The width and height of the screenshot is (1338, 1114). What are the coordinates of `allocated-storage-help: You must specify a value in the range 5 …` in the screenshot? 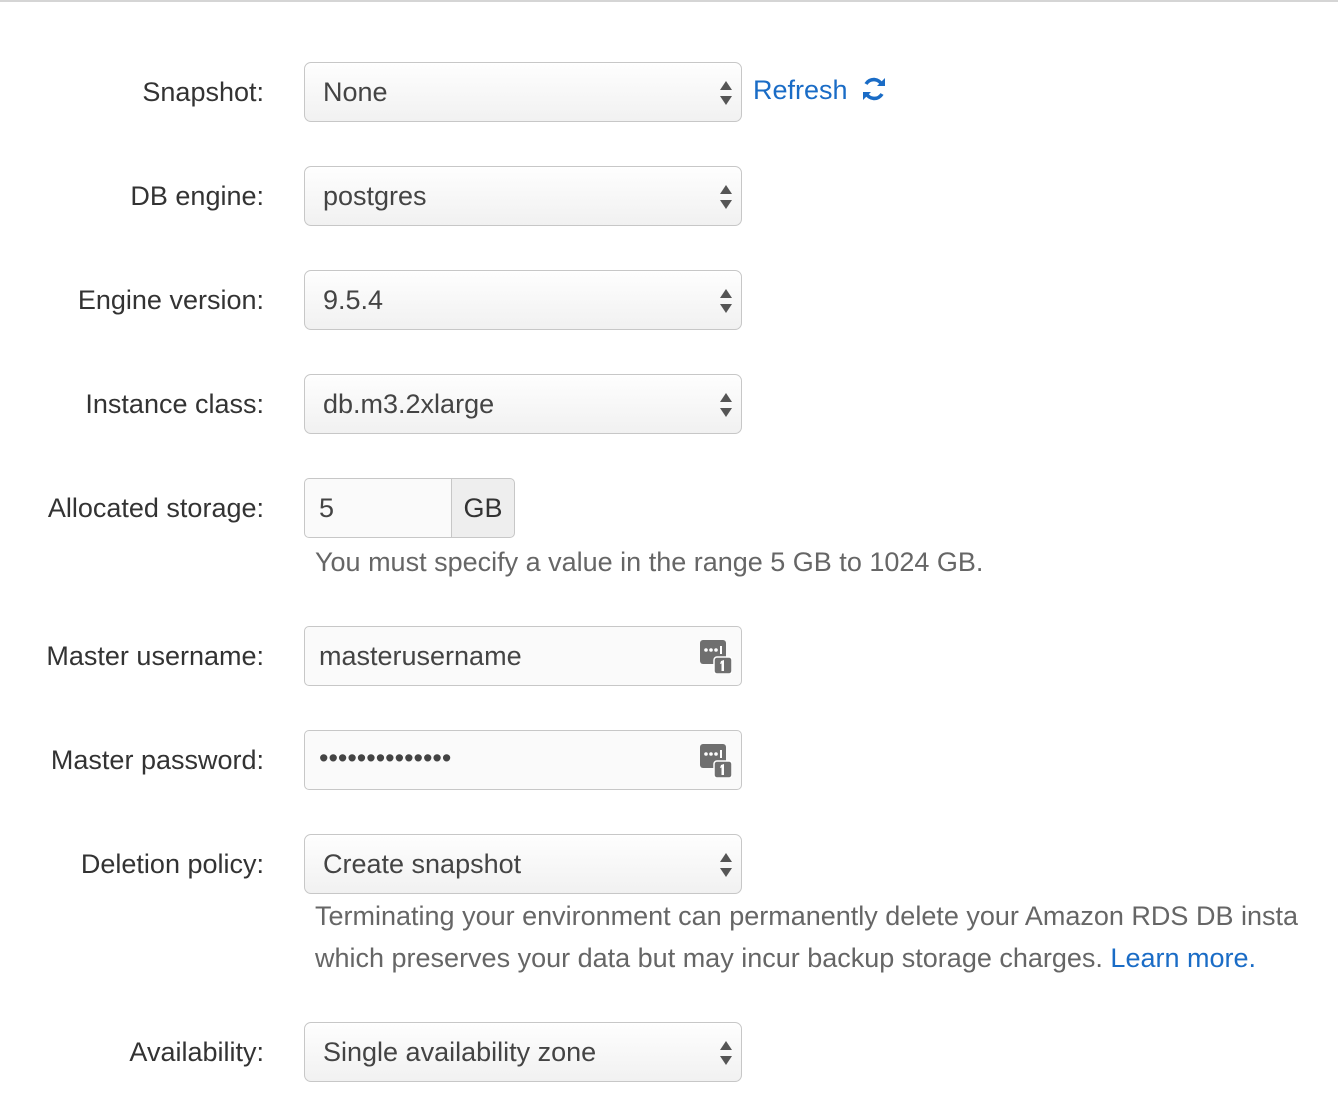 It's located at (649, 562).